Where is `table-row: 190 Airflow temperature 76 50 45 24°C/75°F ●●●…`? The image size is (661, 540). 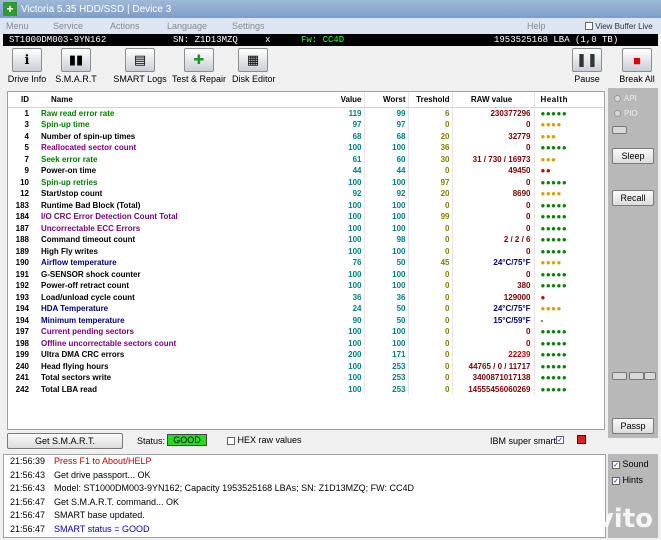
table-row: 190 Airflow temperature 76 50 45 24°C/75°F ●●●… is located at coordinates (306, 263).